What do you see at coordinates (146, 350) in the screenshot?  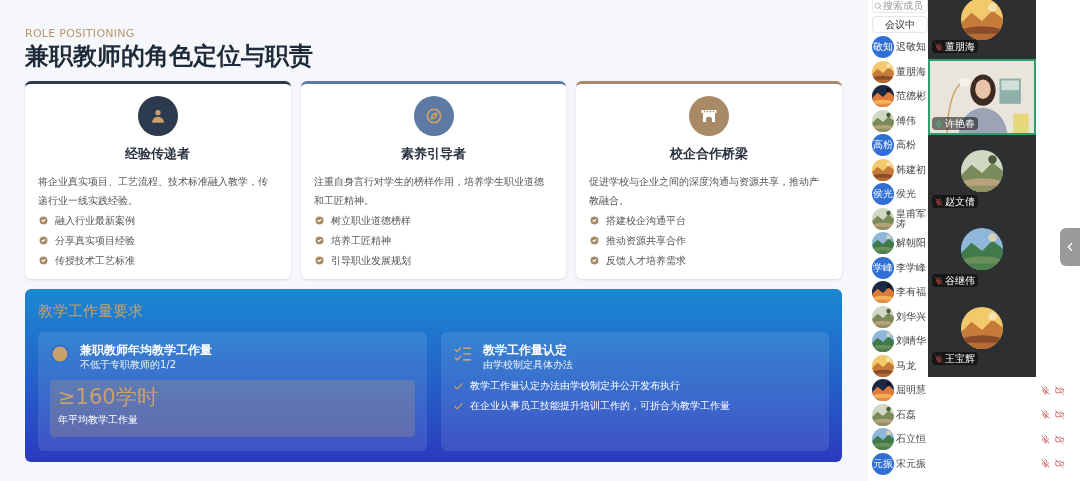 I see `workload-title: 兼职教师年均教学工作量` at bounding box center [146, 350].